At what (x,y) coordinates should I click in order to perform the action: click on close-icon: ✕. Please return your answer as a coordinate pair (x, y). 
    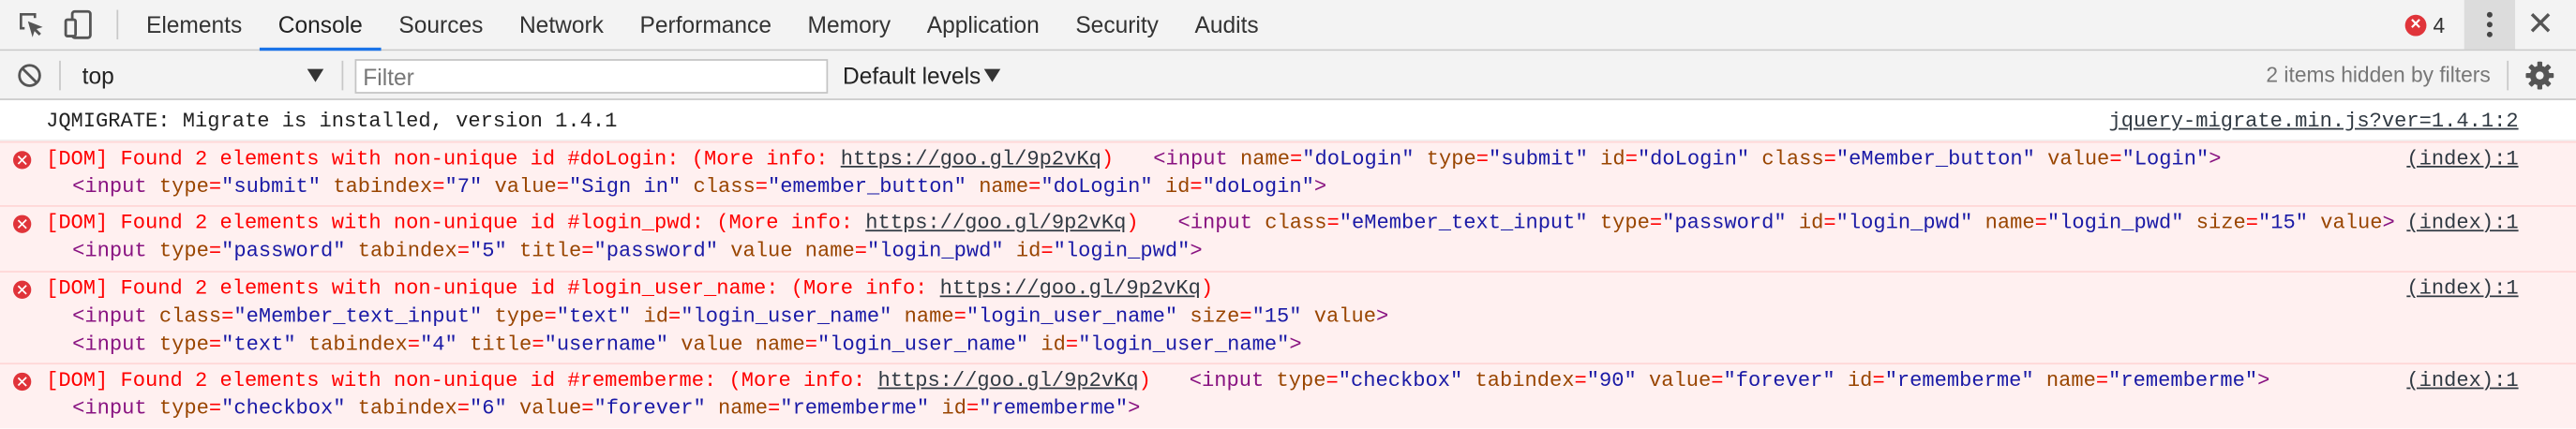
    Looking at the image, I should click on (2540, 25).